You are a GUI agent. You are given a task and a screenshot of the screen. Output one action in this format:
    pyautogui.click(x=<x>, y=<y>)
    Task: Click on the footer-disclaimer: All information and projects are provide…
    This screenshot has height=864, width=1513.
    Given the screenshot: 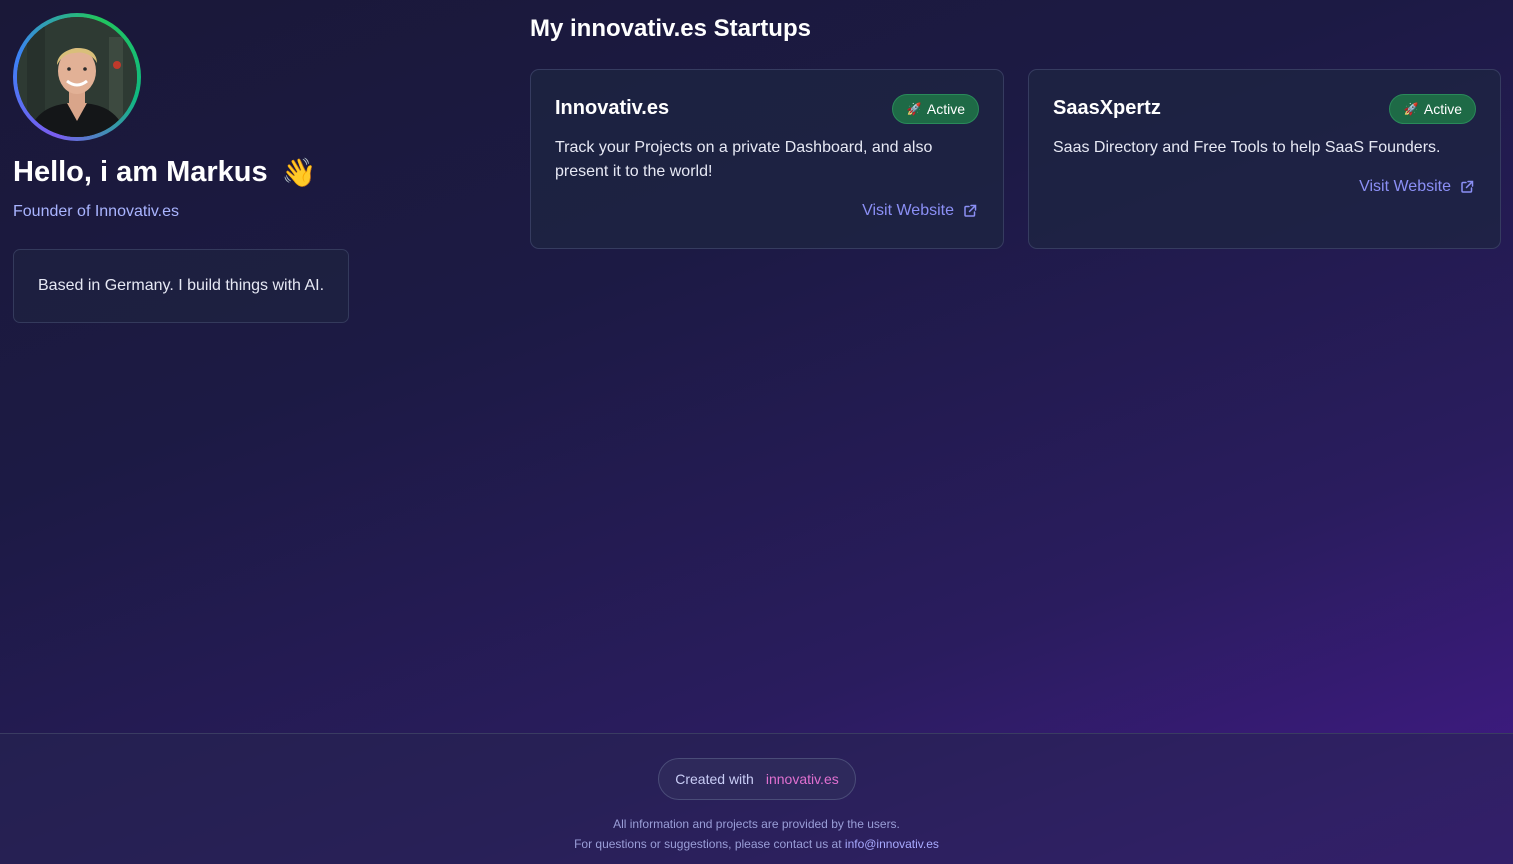 What is the action you would take?
    pyautogui.click(x=756, y=824)
    